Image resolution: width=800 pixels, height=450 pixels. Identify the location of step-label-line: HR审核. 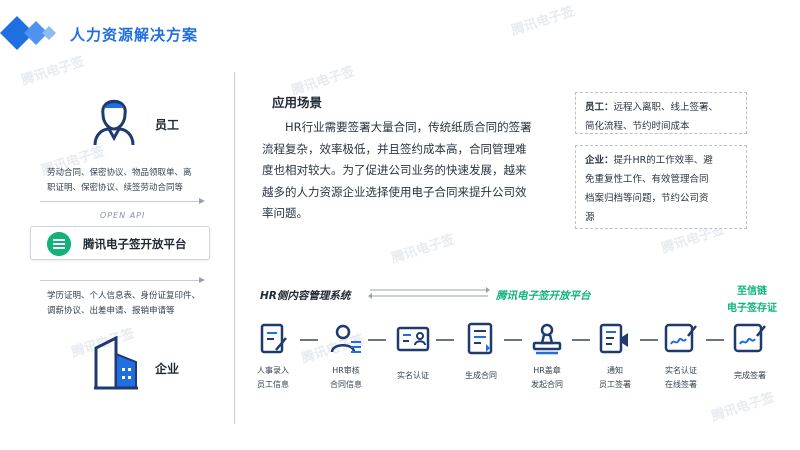
(346, 370).